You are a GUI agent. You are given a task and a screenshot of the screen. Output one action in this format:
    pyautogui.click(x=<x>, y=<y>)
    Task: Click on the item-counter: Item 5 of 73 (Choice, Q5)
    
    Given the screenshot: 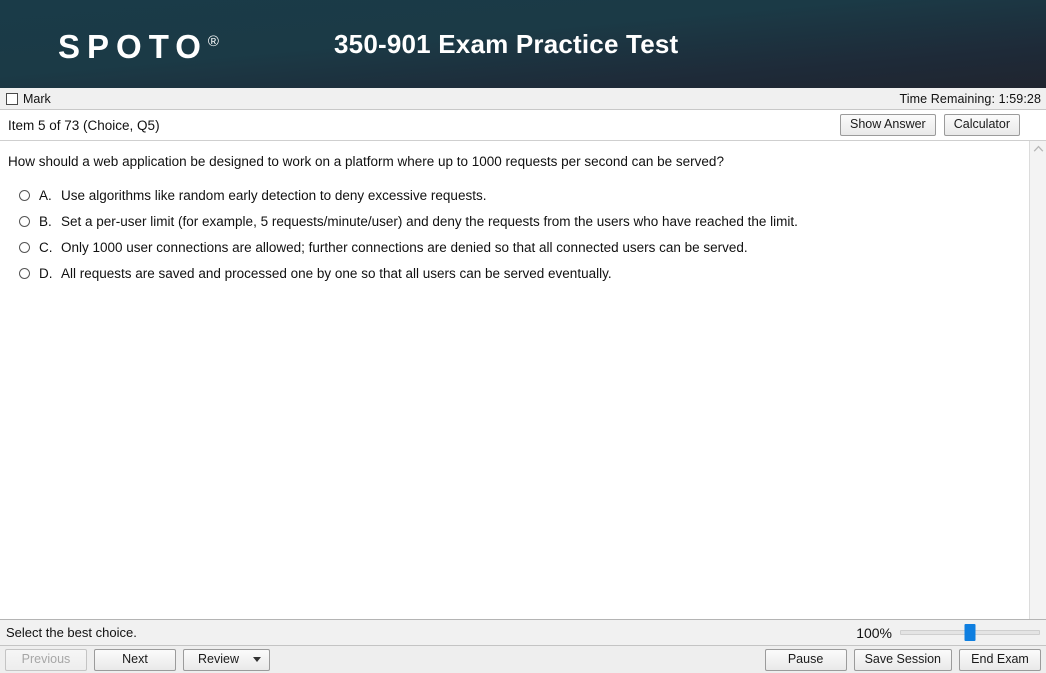 What is the action you would take?
    pyautogui.click(x=84, y=125)
    